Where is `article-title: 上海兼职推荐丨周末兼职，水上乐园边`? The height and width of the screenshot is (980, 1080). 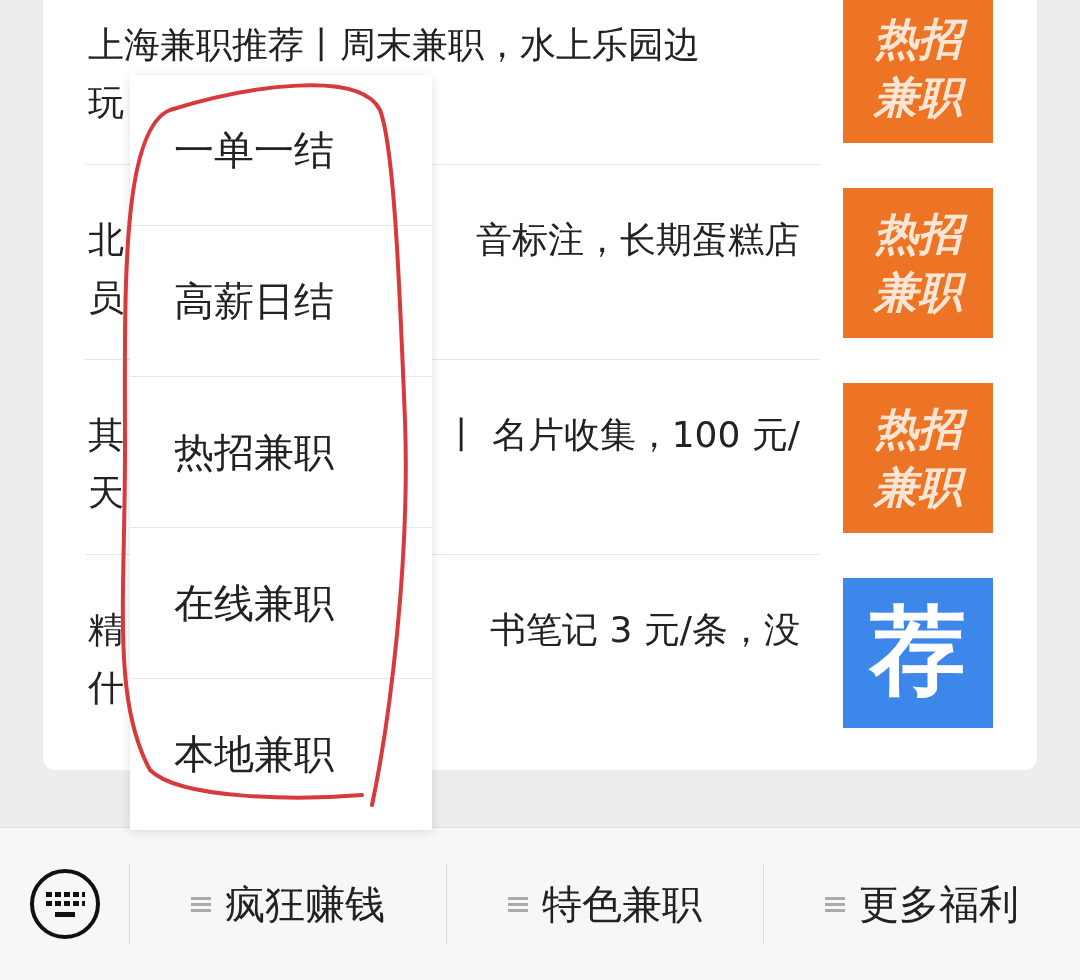
article-title: 上海兼职推荐丨周末兼职，水上乐园边 is located at coordinates (394, 45).